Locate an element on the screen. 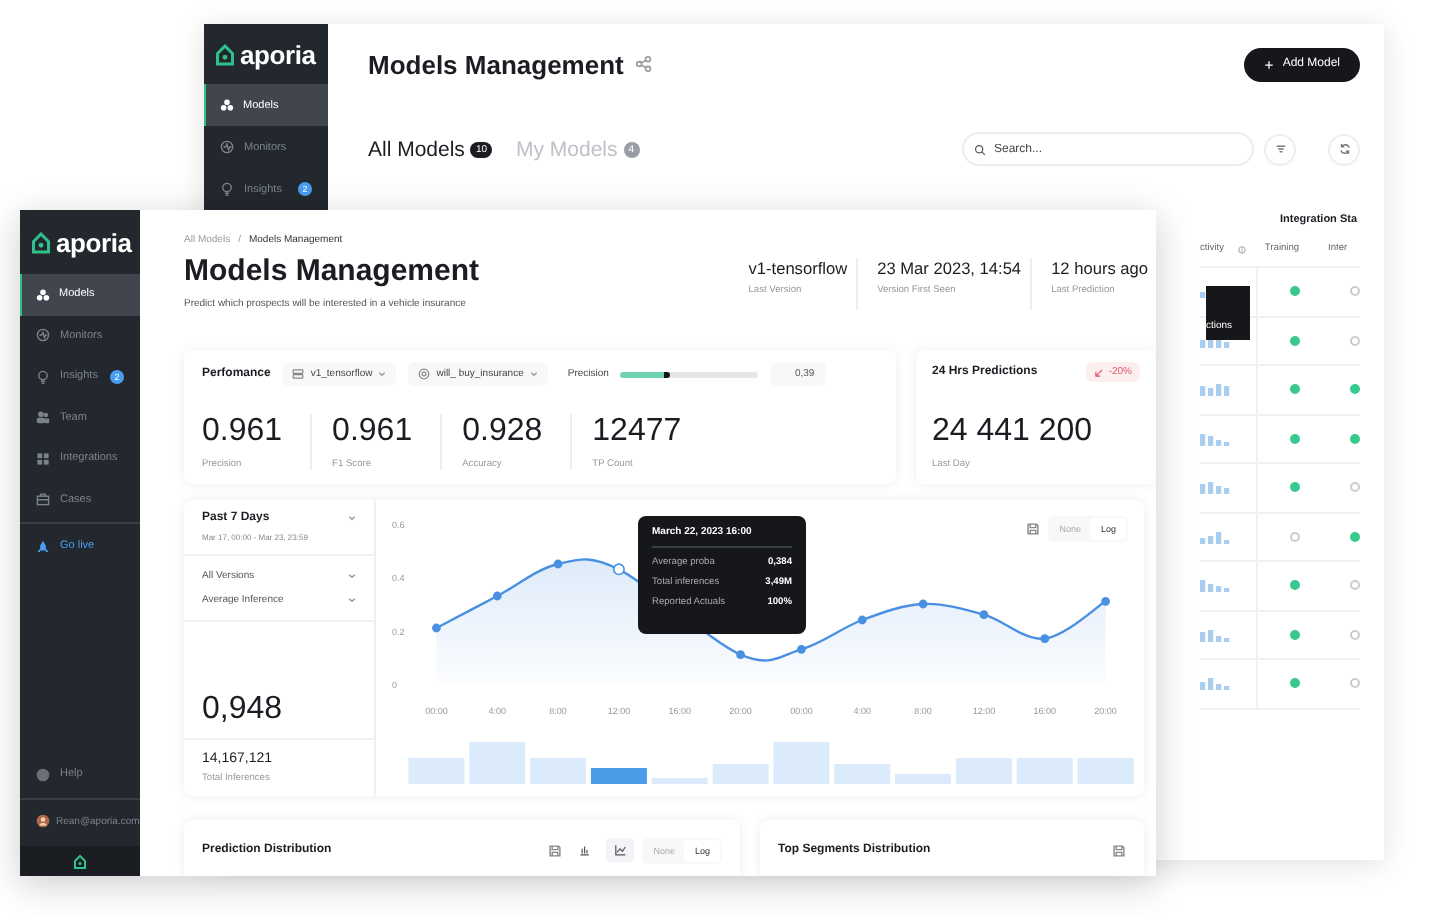 This screenshot has height=916, width=1432. arrow-down-left-icon is located at coordinates (1099, 372).